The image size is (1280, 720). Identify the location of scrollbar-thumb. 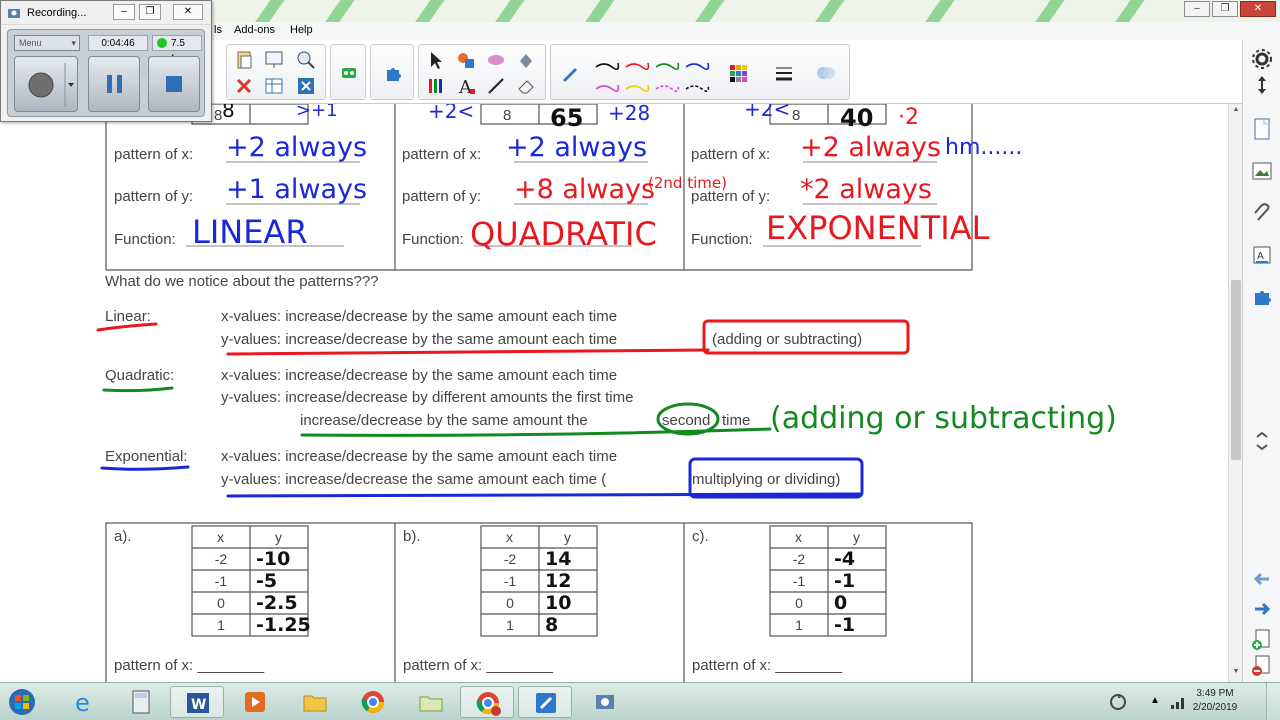
(1236, 370).